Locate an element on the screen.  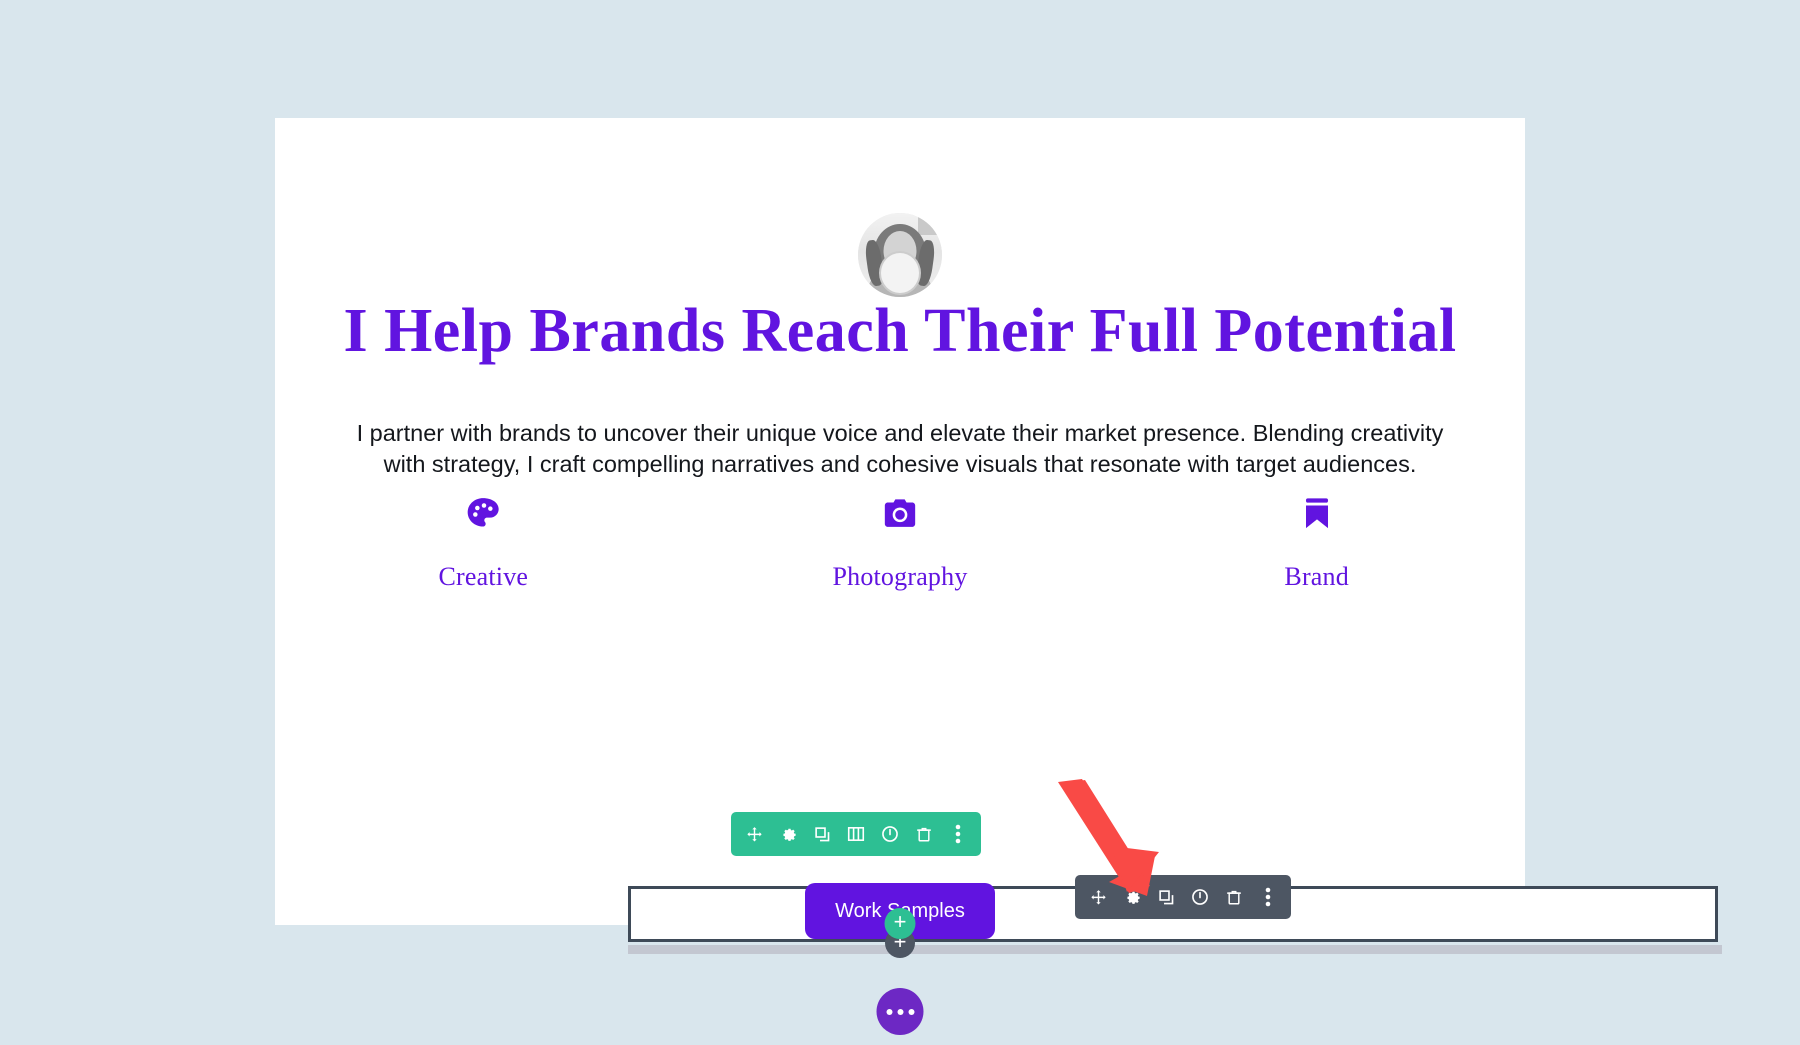
camera-icon is located at coordinates (900, 514).